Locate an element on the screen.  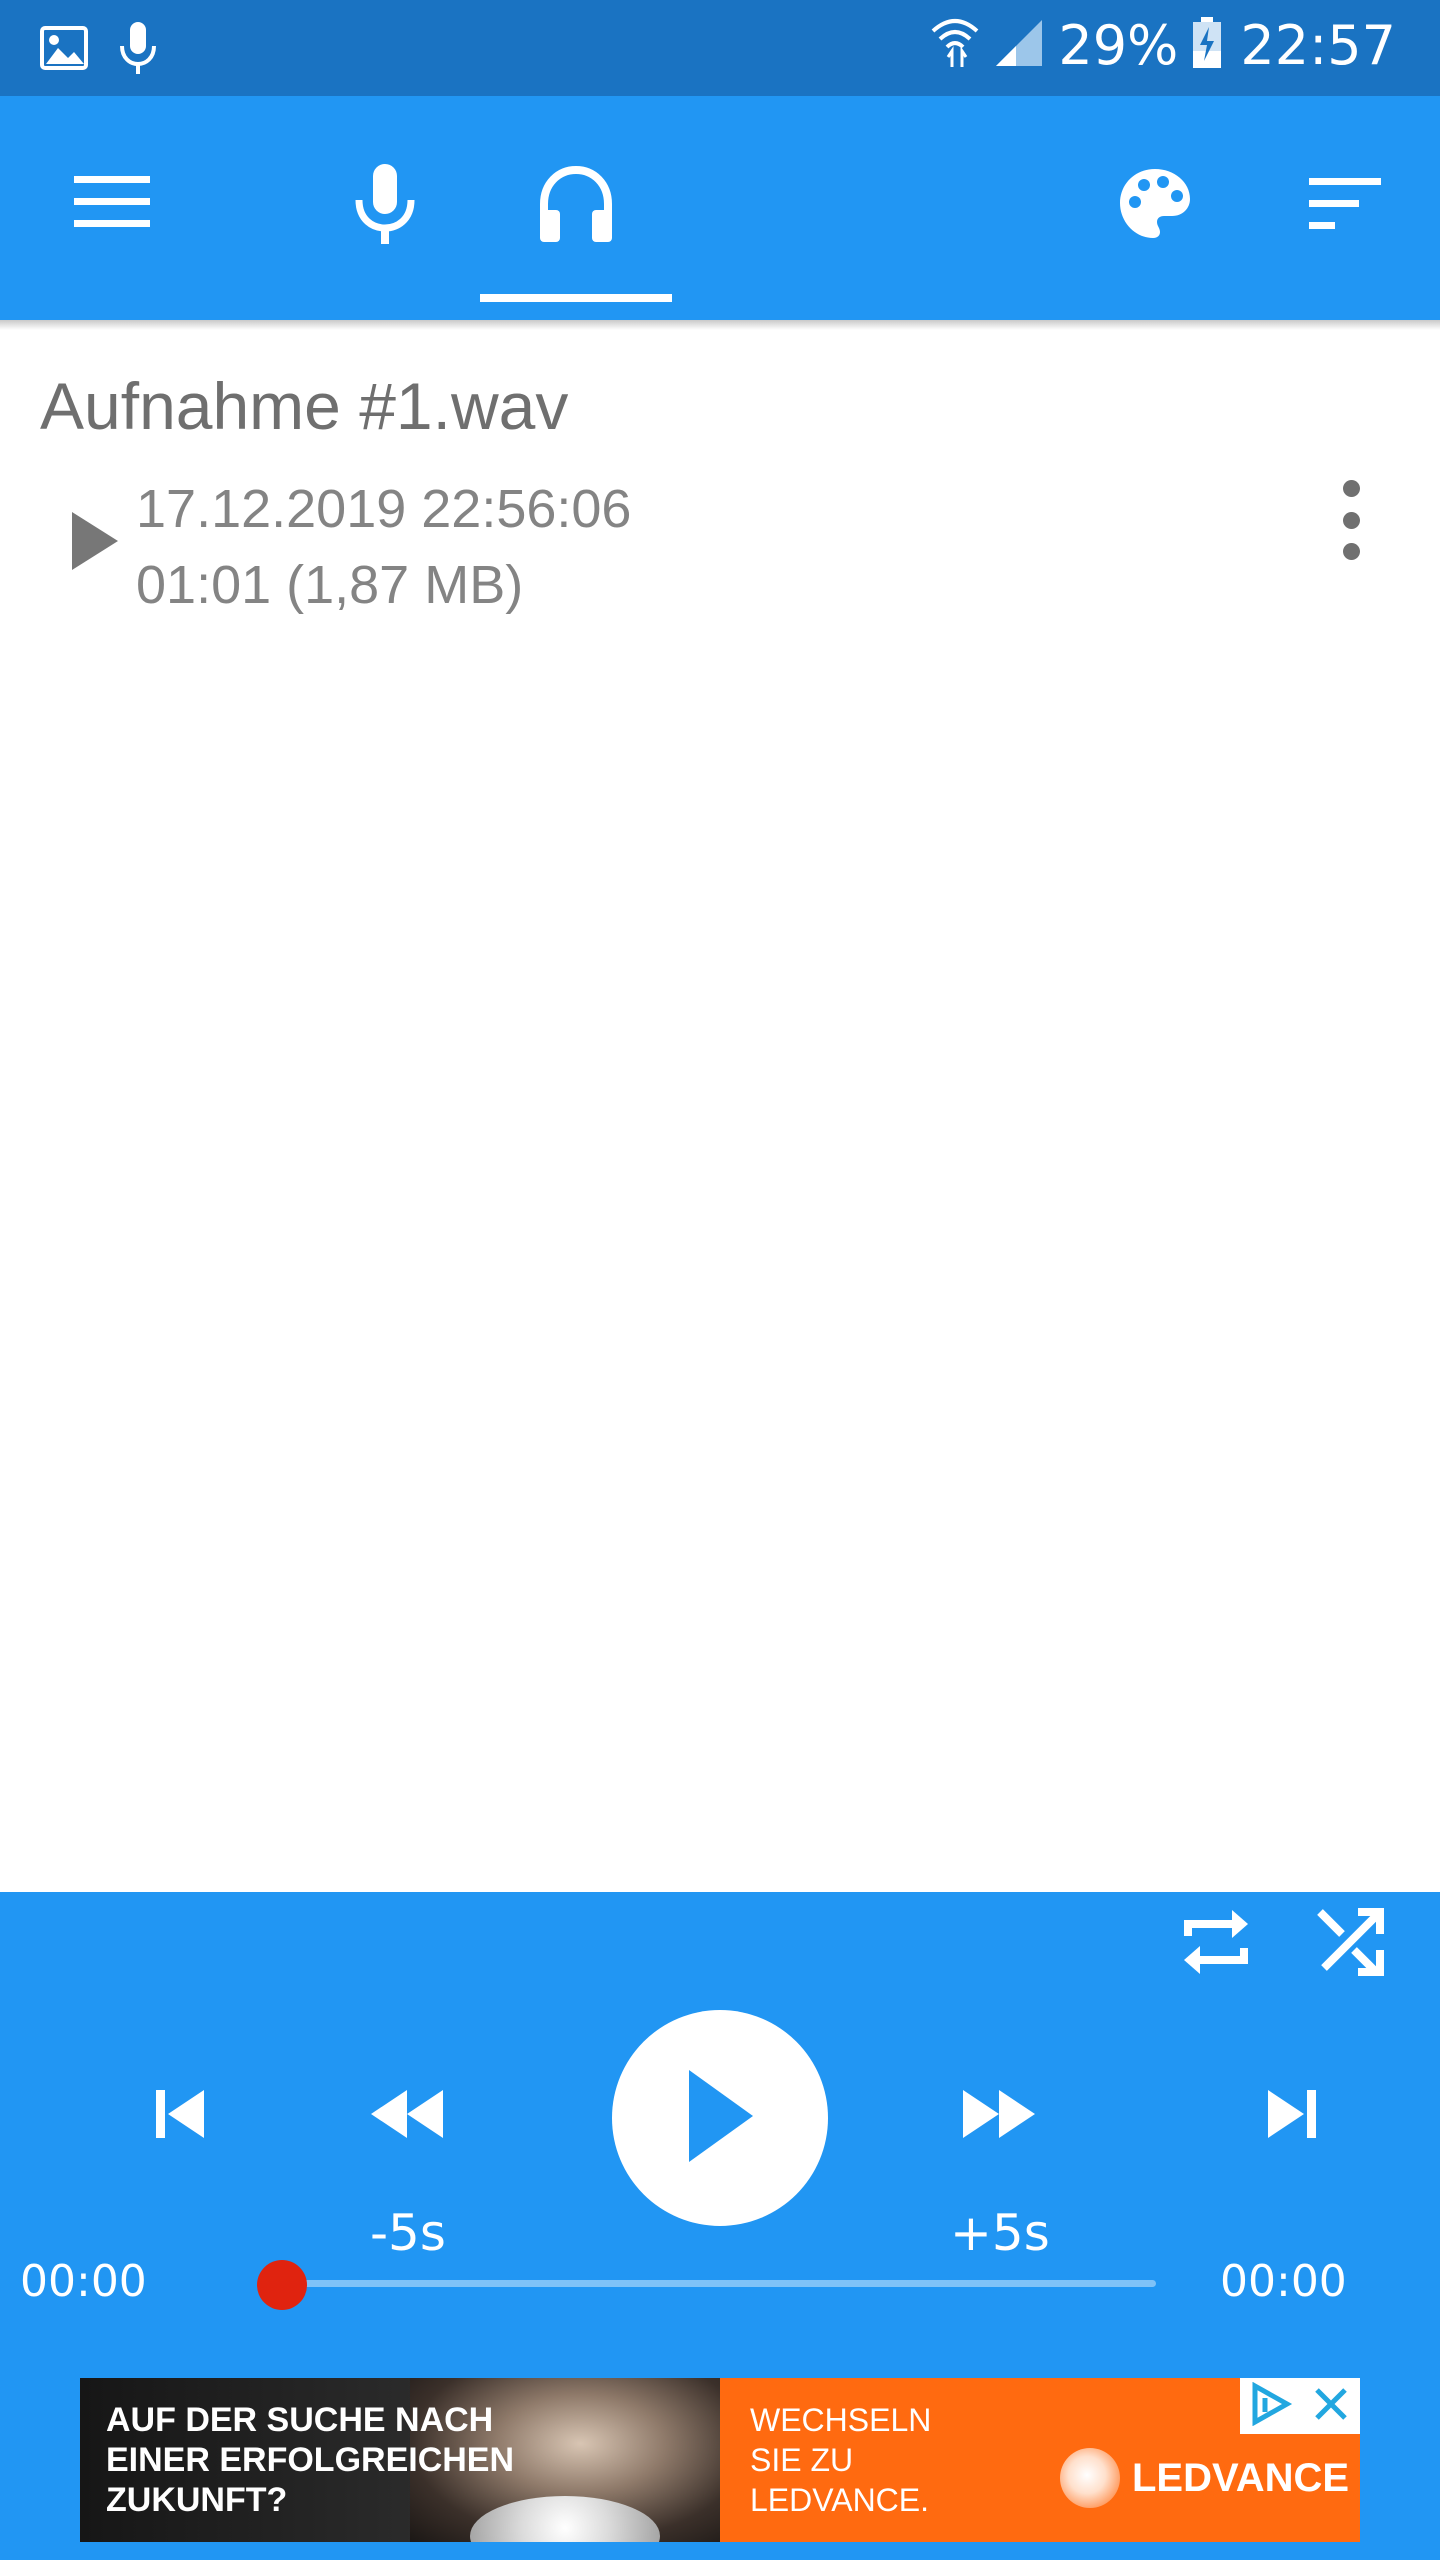
battery-charging-icon is located at coordinates (1207, 45).